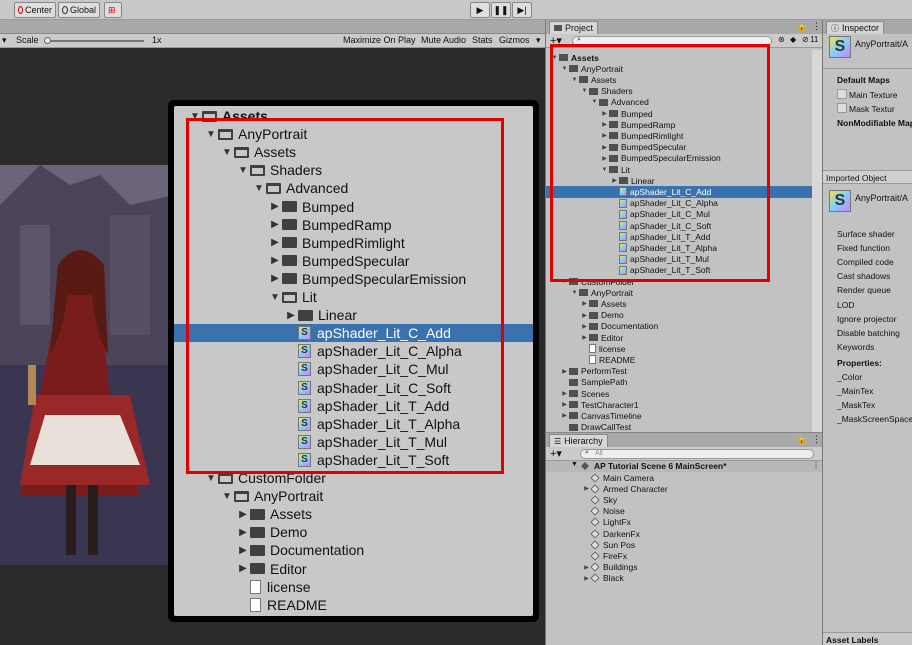  I want to click on scene-header-row: ▼ AP Tutorial Scene 6 MainScreen* ⋮, so click(684, 466).